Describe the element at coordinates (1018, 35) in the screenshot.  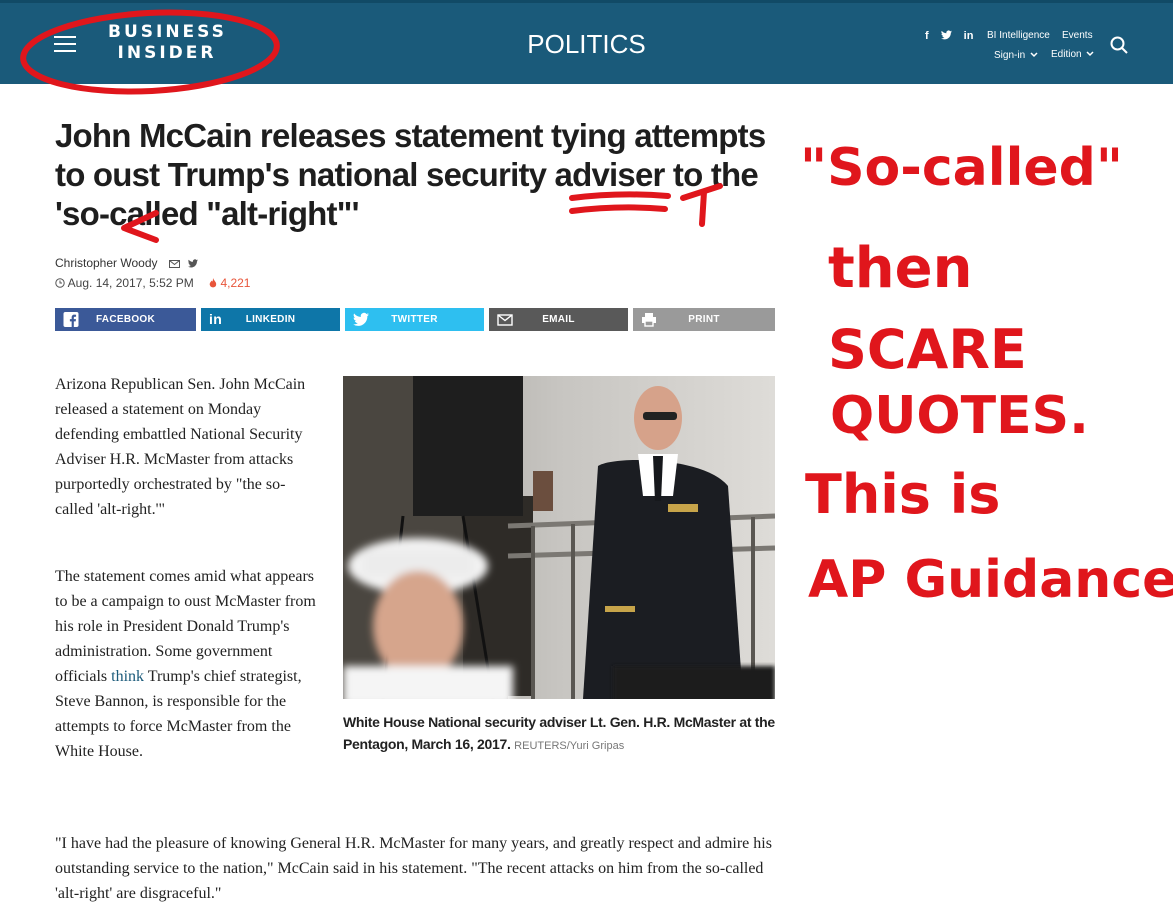
I see `bi-intelligence-link: BI Intelligence` at that location.